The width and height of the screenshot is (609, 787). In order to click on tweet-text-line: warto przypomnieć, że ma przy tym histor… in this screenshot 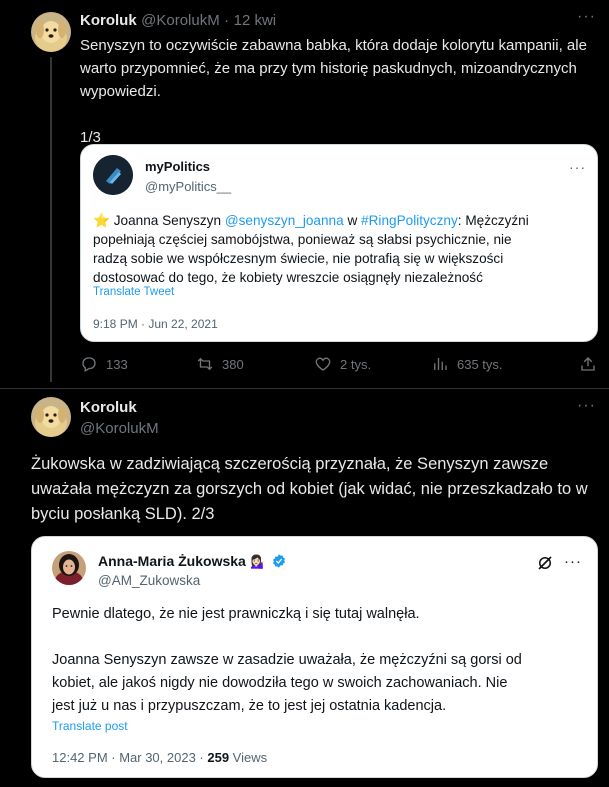, I will do `click(328, 68)`.